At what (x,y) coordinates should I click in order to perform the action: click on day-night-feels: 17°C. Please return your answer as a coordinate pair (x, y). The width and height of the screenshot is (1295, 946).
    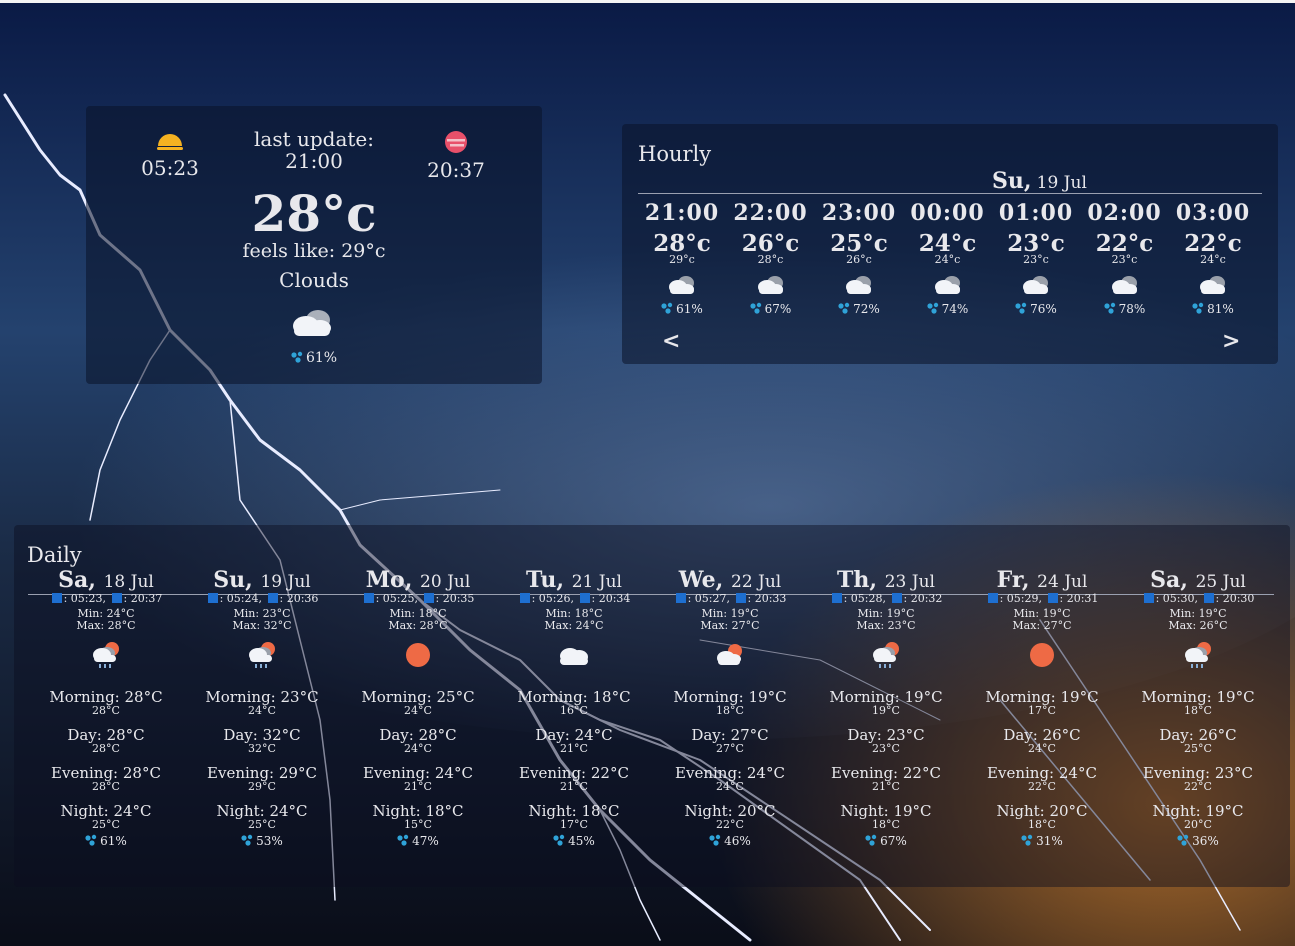
    Looking at the image, I should click on (574, 824).